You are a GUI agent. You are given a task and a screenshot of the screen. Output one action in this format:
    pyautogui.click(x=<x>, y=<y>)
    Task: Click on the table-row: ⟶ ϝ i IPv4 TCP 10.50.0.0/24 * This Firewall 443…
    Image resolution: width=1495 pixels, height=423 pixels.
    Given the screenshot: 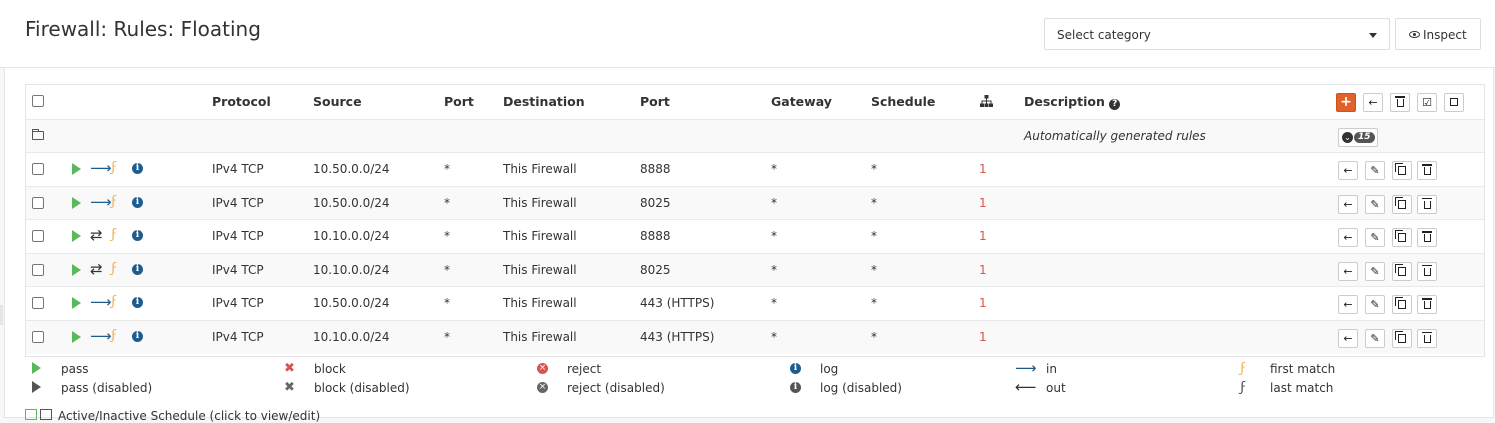 What is the action you would take?
    pyautogui.click(x=755, y=303)
    